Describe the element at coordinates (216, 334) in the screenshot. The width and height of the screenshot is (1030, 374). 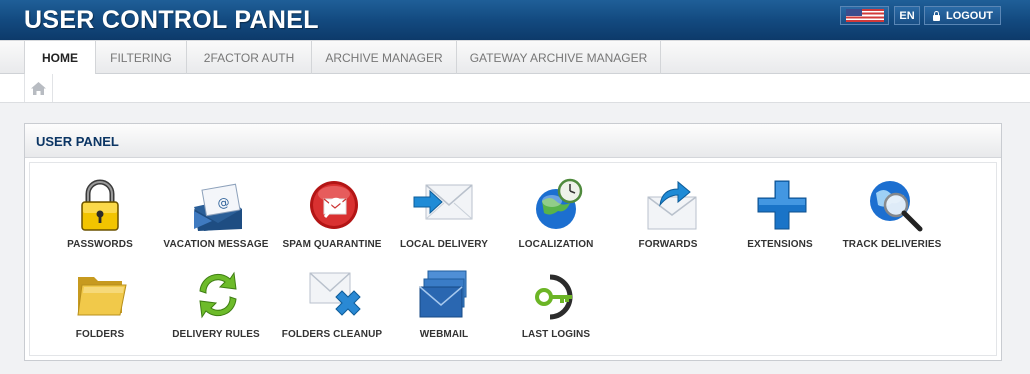
I see `item-label: DELIVERY RULES` at that location.